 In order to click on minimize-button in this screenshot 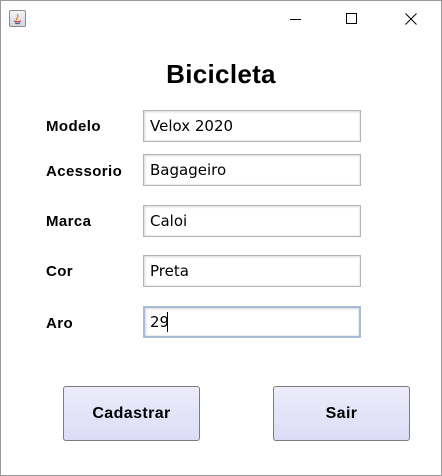, I will do `click(296, 19)`.